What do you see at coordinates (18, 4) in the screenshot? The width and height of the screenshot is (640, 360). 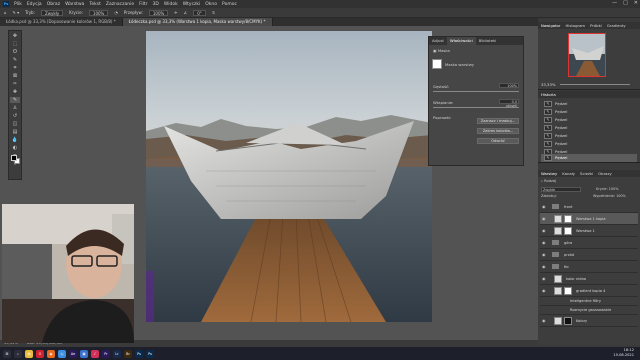 I see `menu-item-plik: Plik` at bounding box center [18, 4].